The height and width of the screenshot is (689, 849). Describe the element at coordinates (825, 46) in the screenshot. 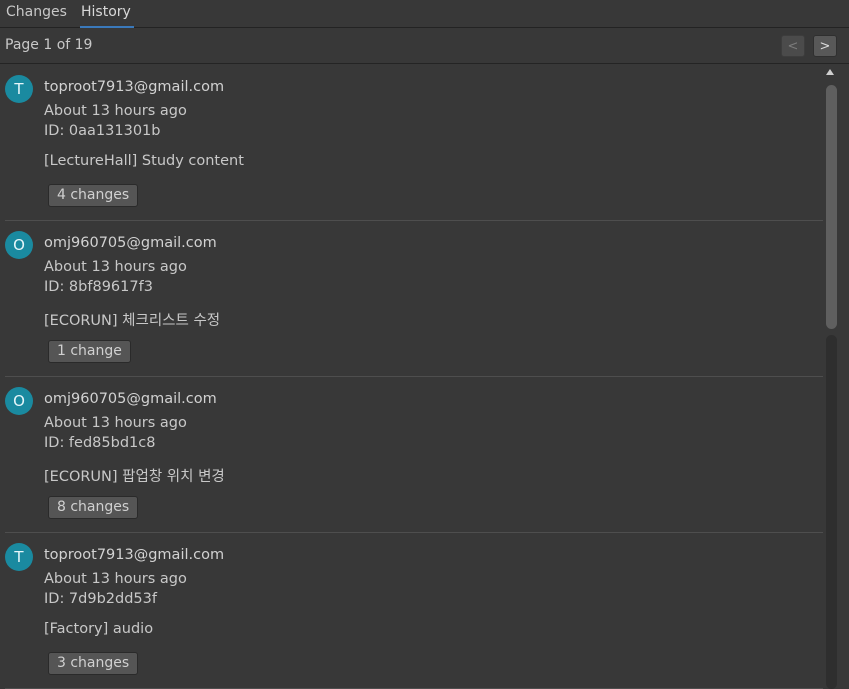

I see `next-page-button: >` at that location.